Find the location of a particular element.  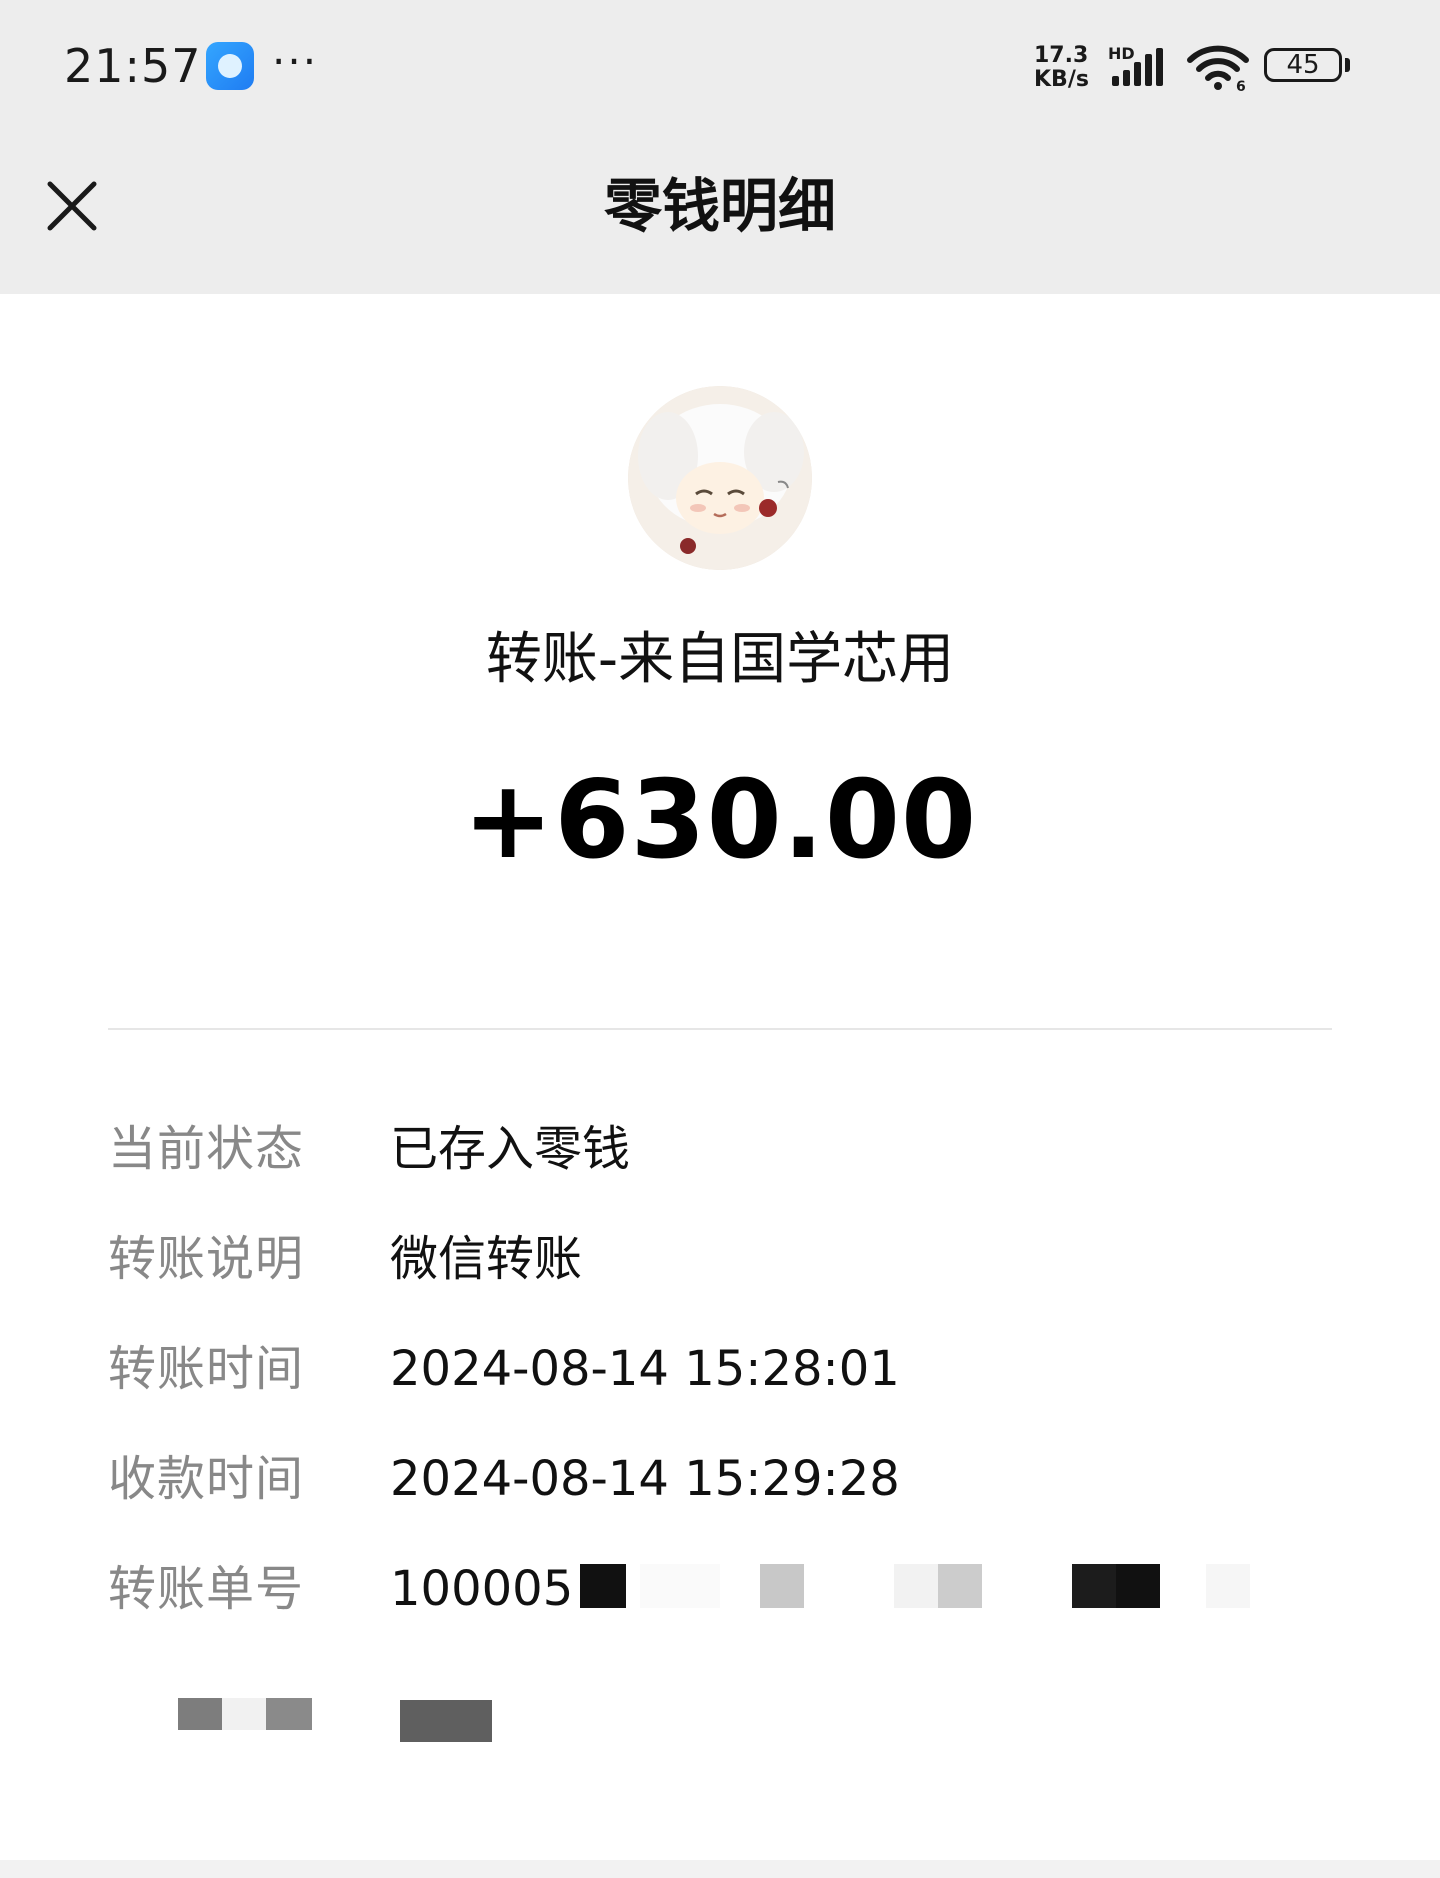

avatar is located at coordinates (720, 478).